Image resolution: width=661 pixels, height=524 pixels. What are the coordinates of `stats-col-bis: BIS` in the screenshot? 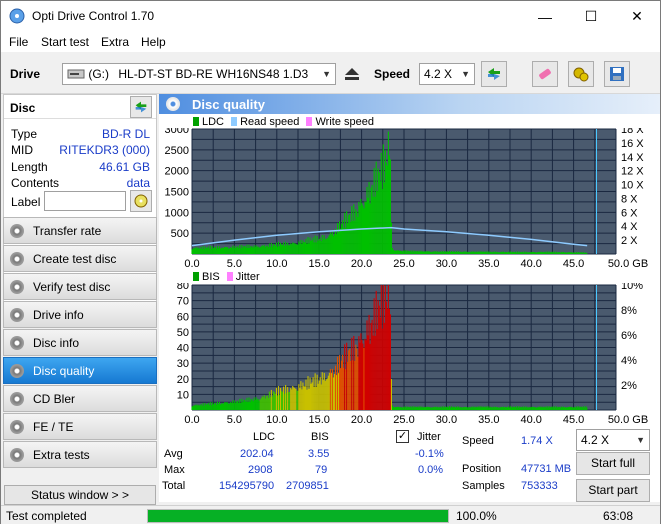 It's located at (320, 437).